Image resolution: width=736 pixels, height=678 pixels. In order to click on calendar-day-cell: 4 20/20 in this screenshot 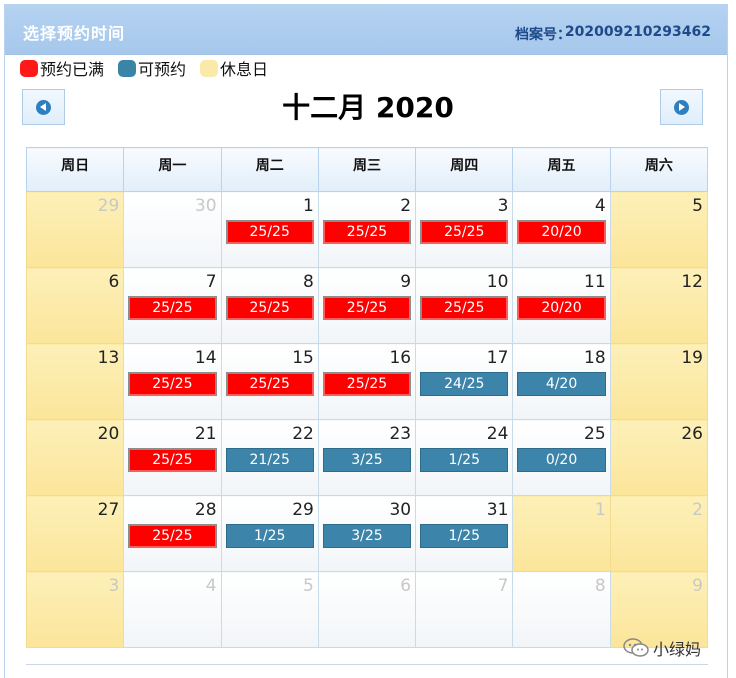, I will do `click(561, 229)`.